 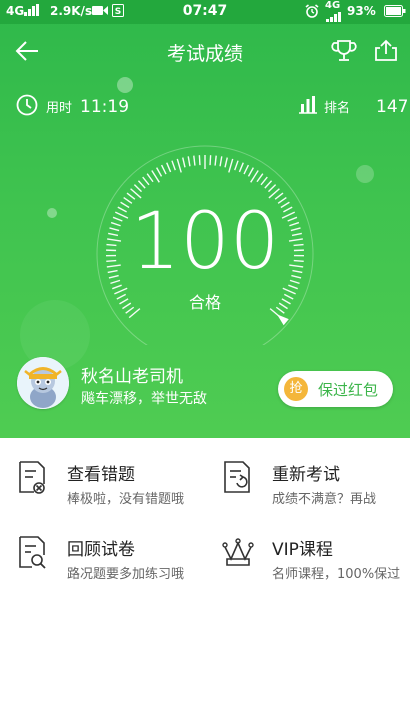 I want to click on menu-title: VIP课程, so click(x=302, y=550).